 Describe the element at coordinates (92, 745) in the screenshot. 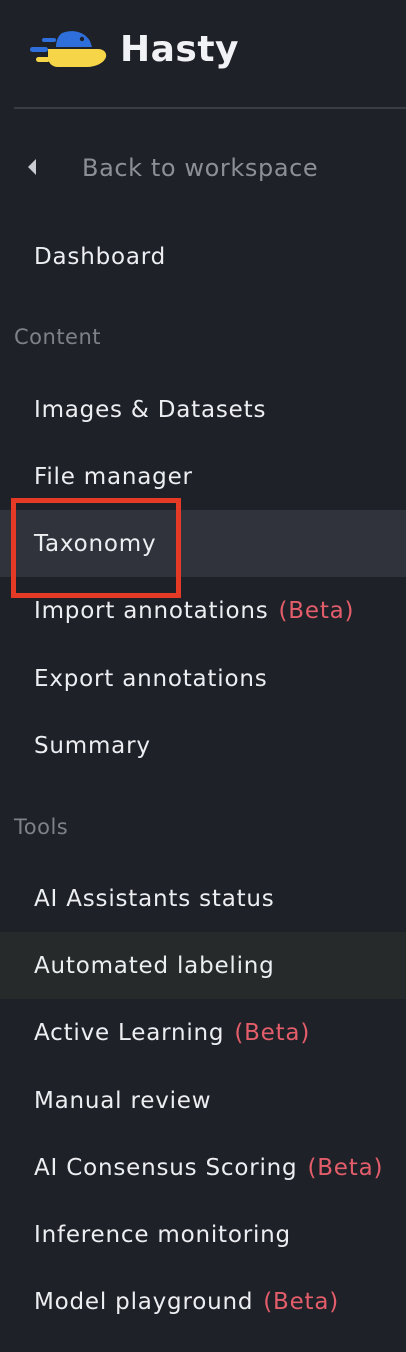

I see `nav-item-label: Summary` at that location.